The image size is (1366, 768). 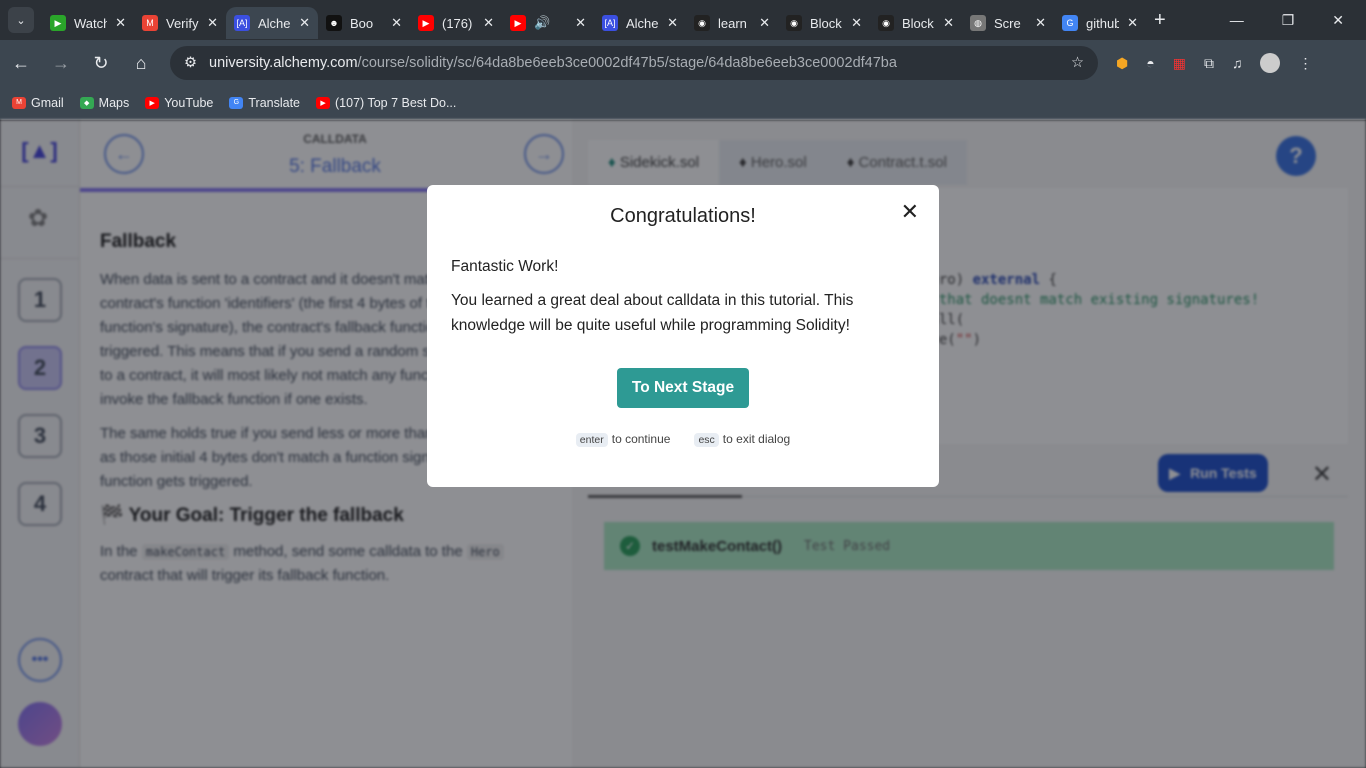 What do you see at coordinates (1160, 20) in the screenshot?
I see `new-tab-button: +` at bounding box center [1160, 20].